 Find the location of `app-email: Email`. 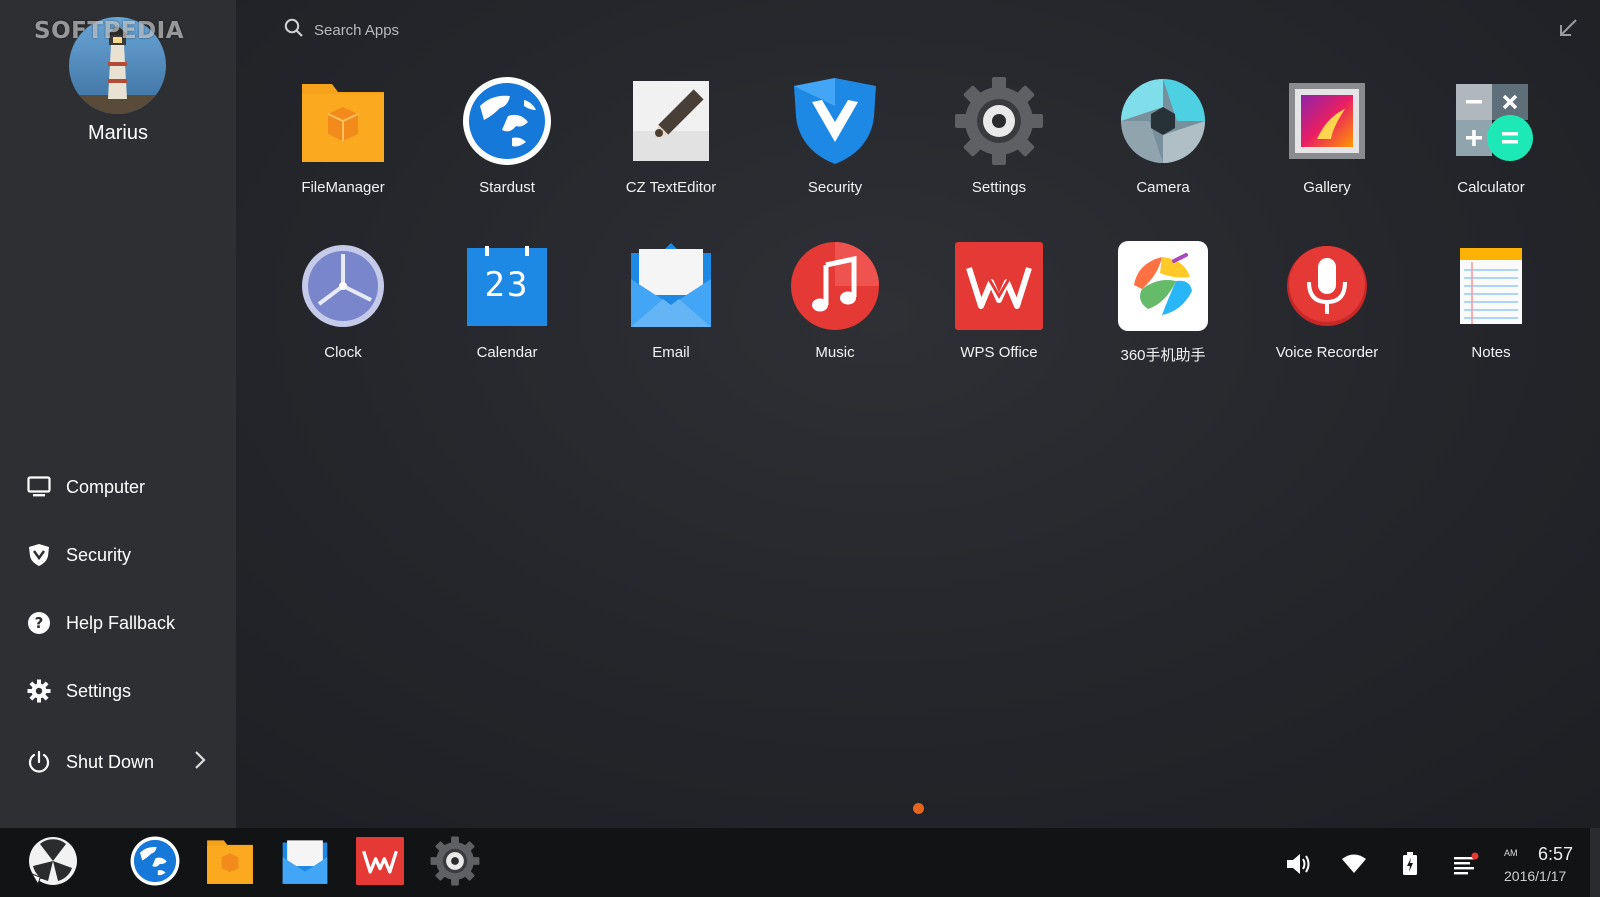

app-email: Email is located at coordinates (671, 316).